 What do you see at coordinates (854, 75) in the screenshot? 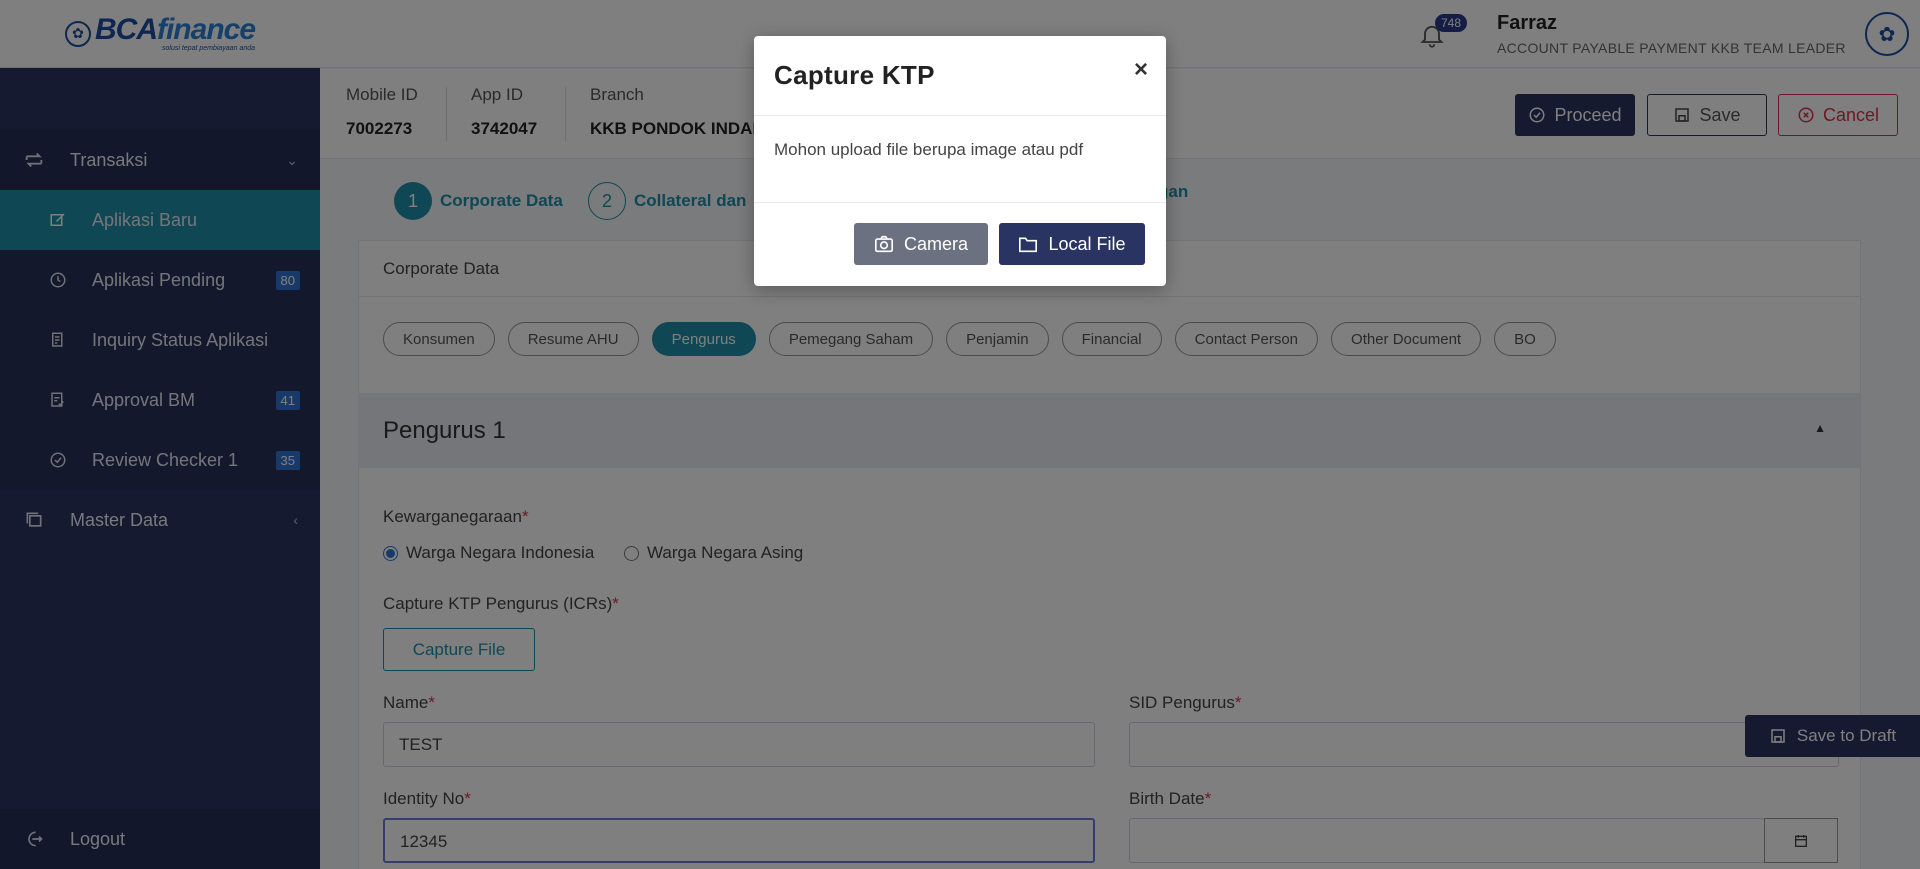
I see `modal-title: Capture KTP` at bounding box center [854, 75].